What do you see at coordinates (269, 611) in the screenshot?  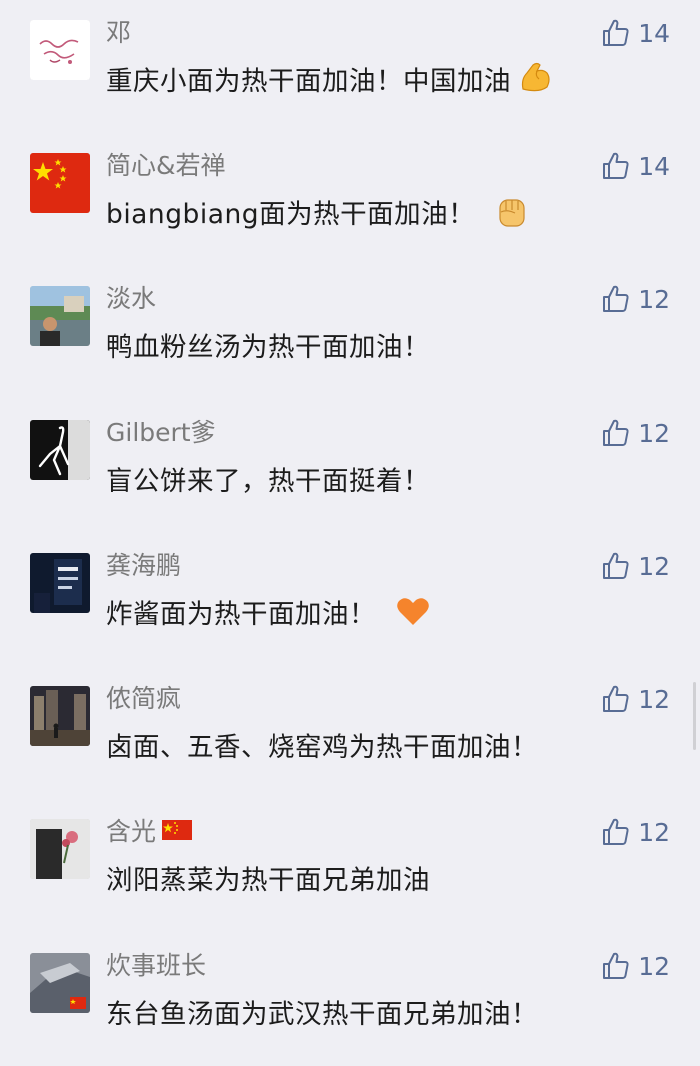 I see `comment-text: 炸酱面为热干面加油！` at bounding box center [269, 611].